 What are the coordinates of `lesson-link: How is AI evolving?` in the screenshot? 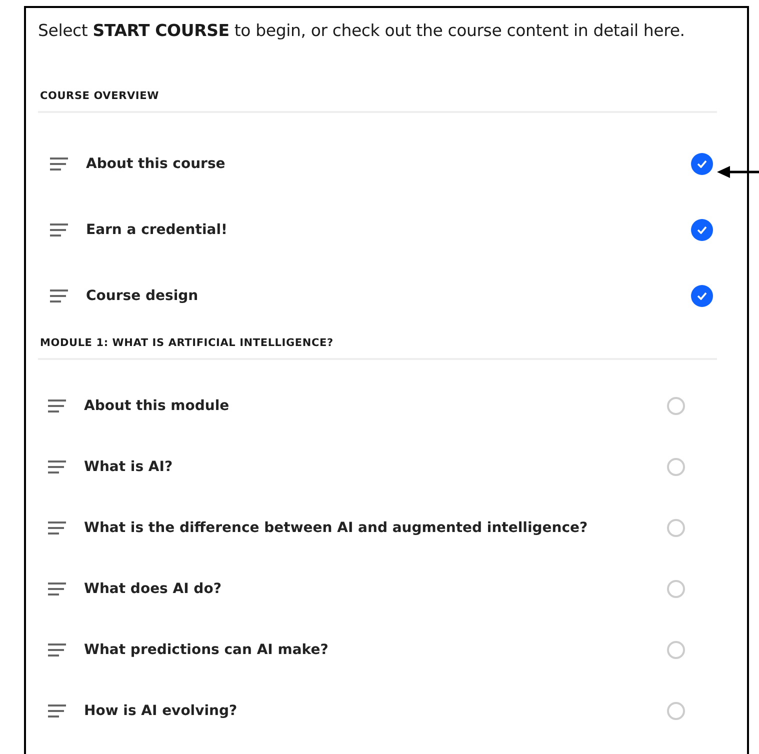 It's located at (375, 710).